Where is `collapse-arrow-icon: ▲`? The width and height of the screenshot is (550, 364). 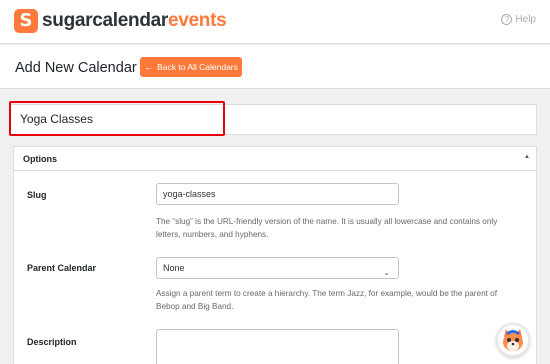
collapse-arrow-icon: ▲ is located at coordinates (527, 157).